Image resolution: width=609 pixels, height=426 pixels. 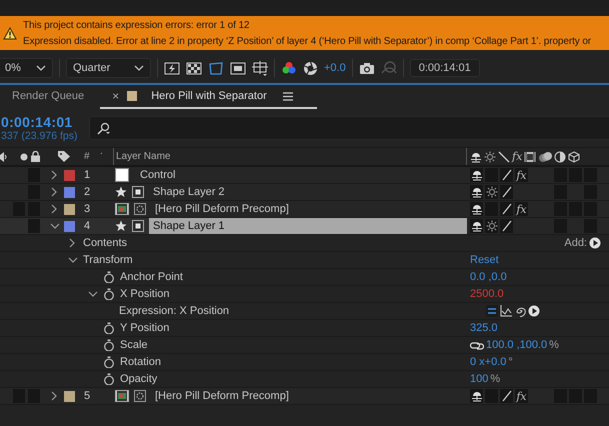 What do you see at coordinates (145, 294) in the screenshot?
I see `property-name: X Position` at bounding box center [145, 294].